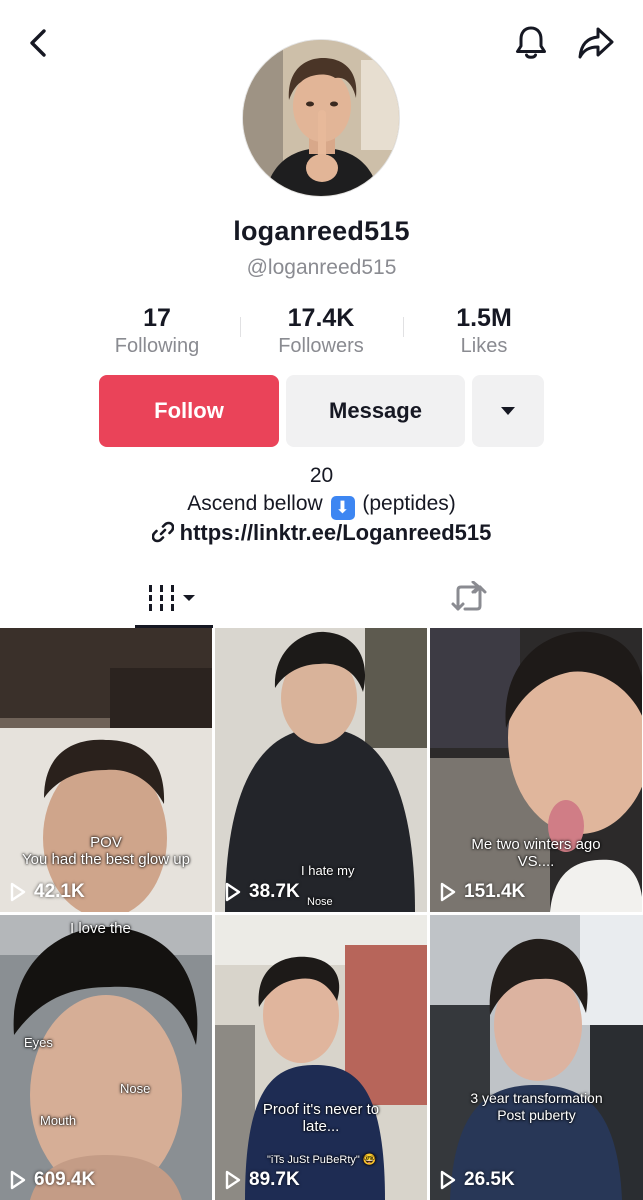 This screenshot has height=1200, width=643. Describe the element at coordinates (321, 267) in the screenshot. I see `username-handle: @loganreed515` at that location.